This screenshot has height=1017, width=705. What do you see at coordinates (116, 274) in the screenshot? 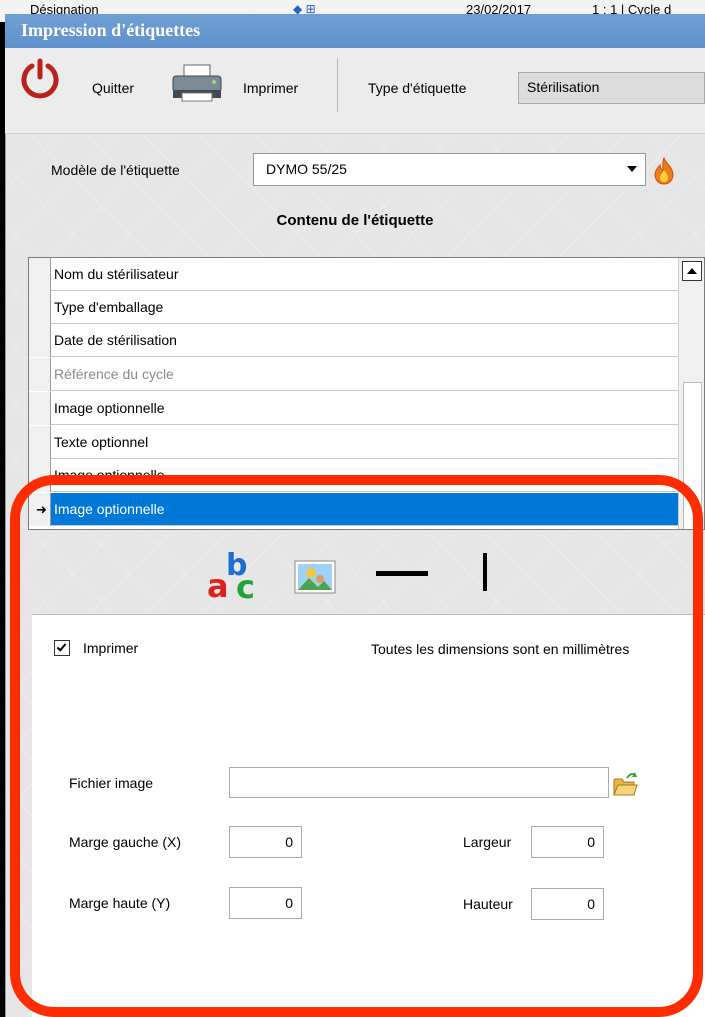
I see `list-item-label: Nom du stérilisateur` at bounding box center [116, 274].